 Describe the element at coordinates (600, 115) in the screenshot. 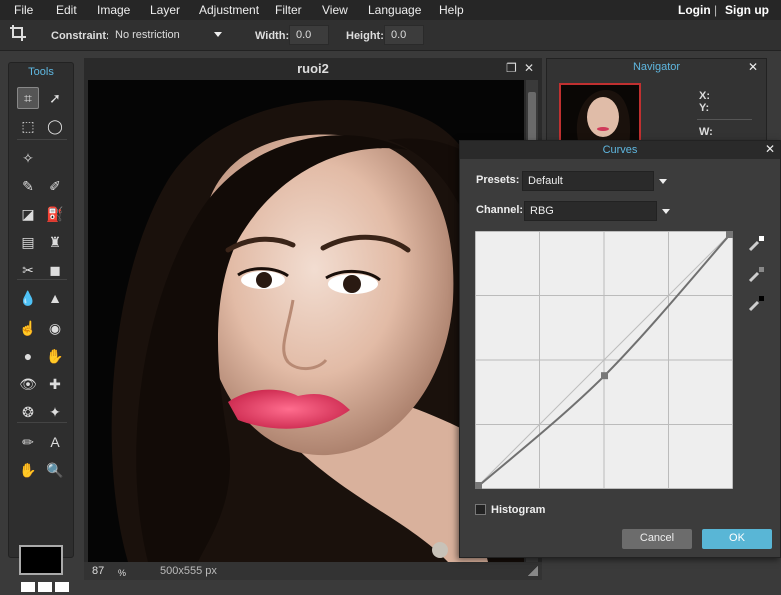

I see `navigator-thumbnail` at that location.